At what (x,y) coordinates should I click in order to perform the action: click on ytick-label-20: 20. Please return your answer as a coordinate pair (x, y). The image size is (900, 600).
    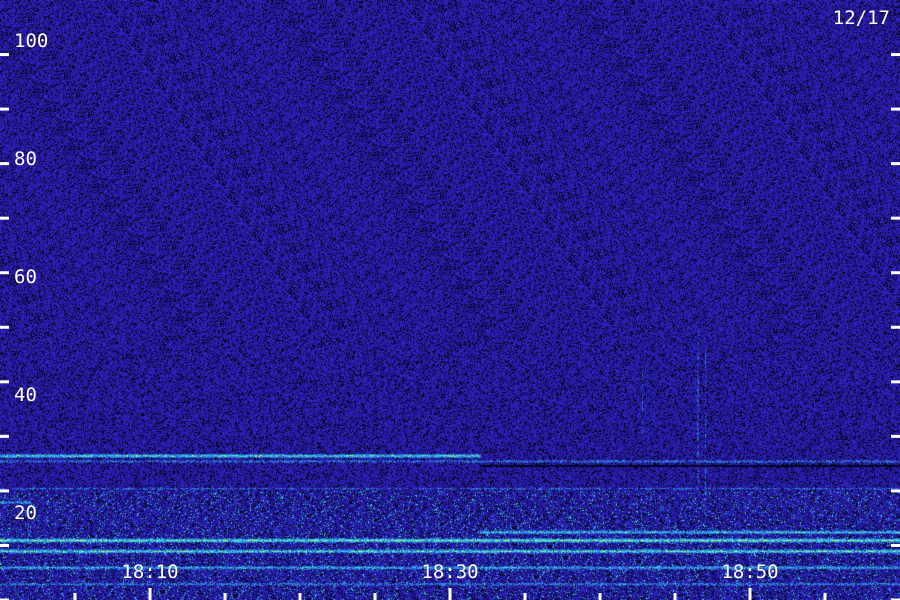
    Looking at the image, I should click on (25, 513).